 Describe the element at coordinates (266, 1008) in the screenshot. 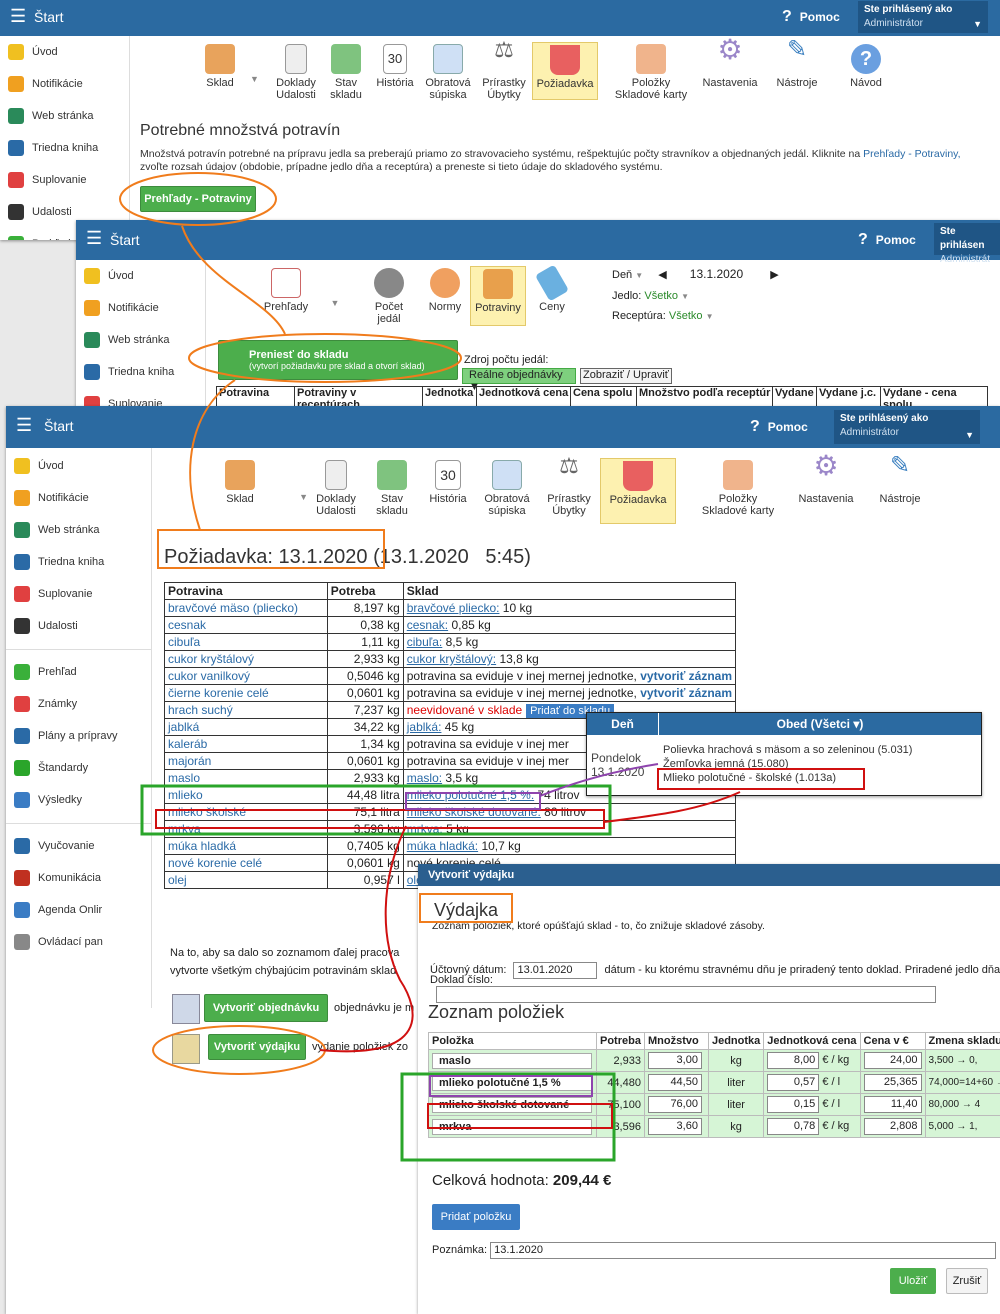

I see `vytvorit-objednavku-button: Vytvoriť objednávku` at that location.